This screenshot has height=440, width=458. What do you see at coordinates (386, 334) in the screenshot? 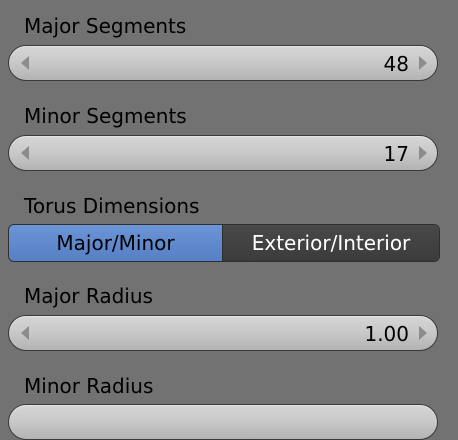
I see `major-radius-value: 1.00` at bounding box center [386, 334].